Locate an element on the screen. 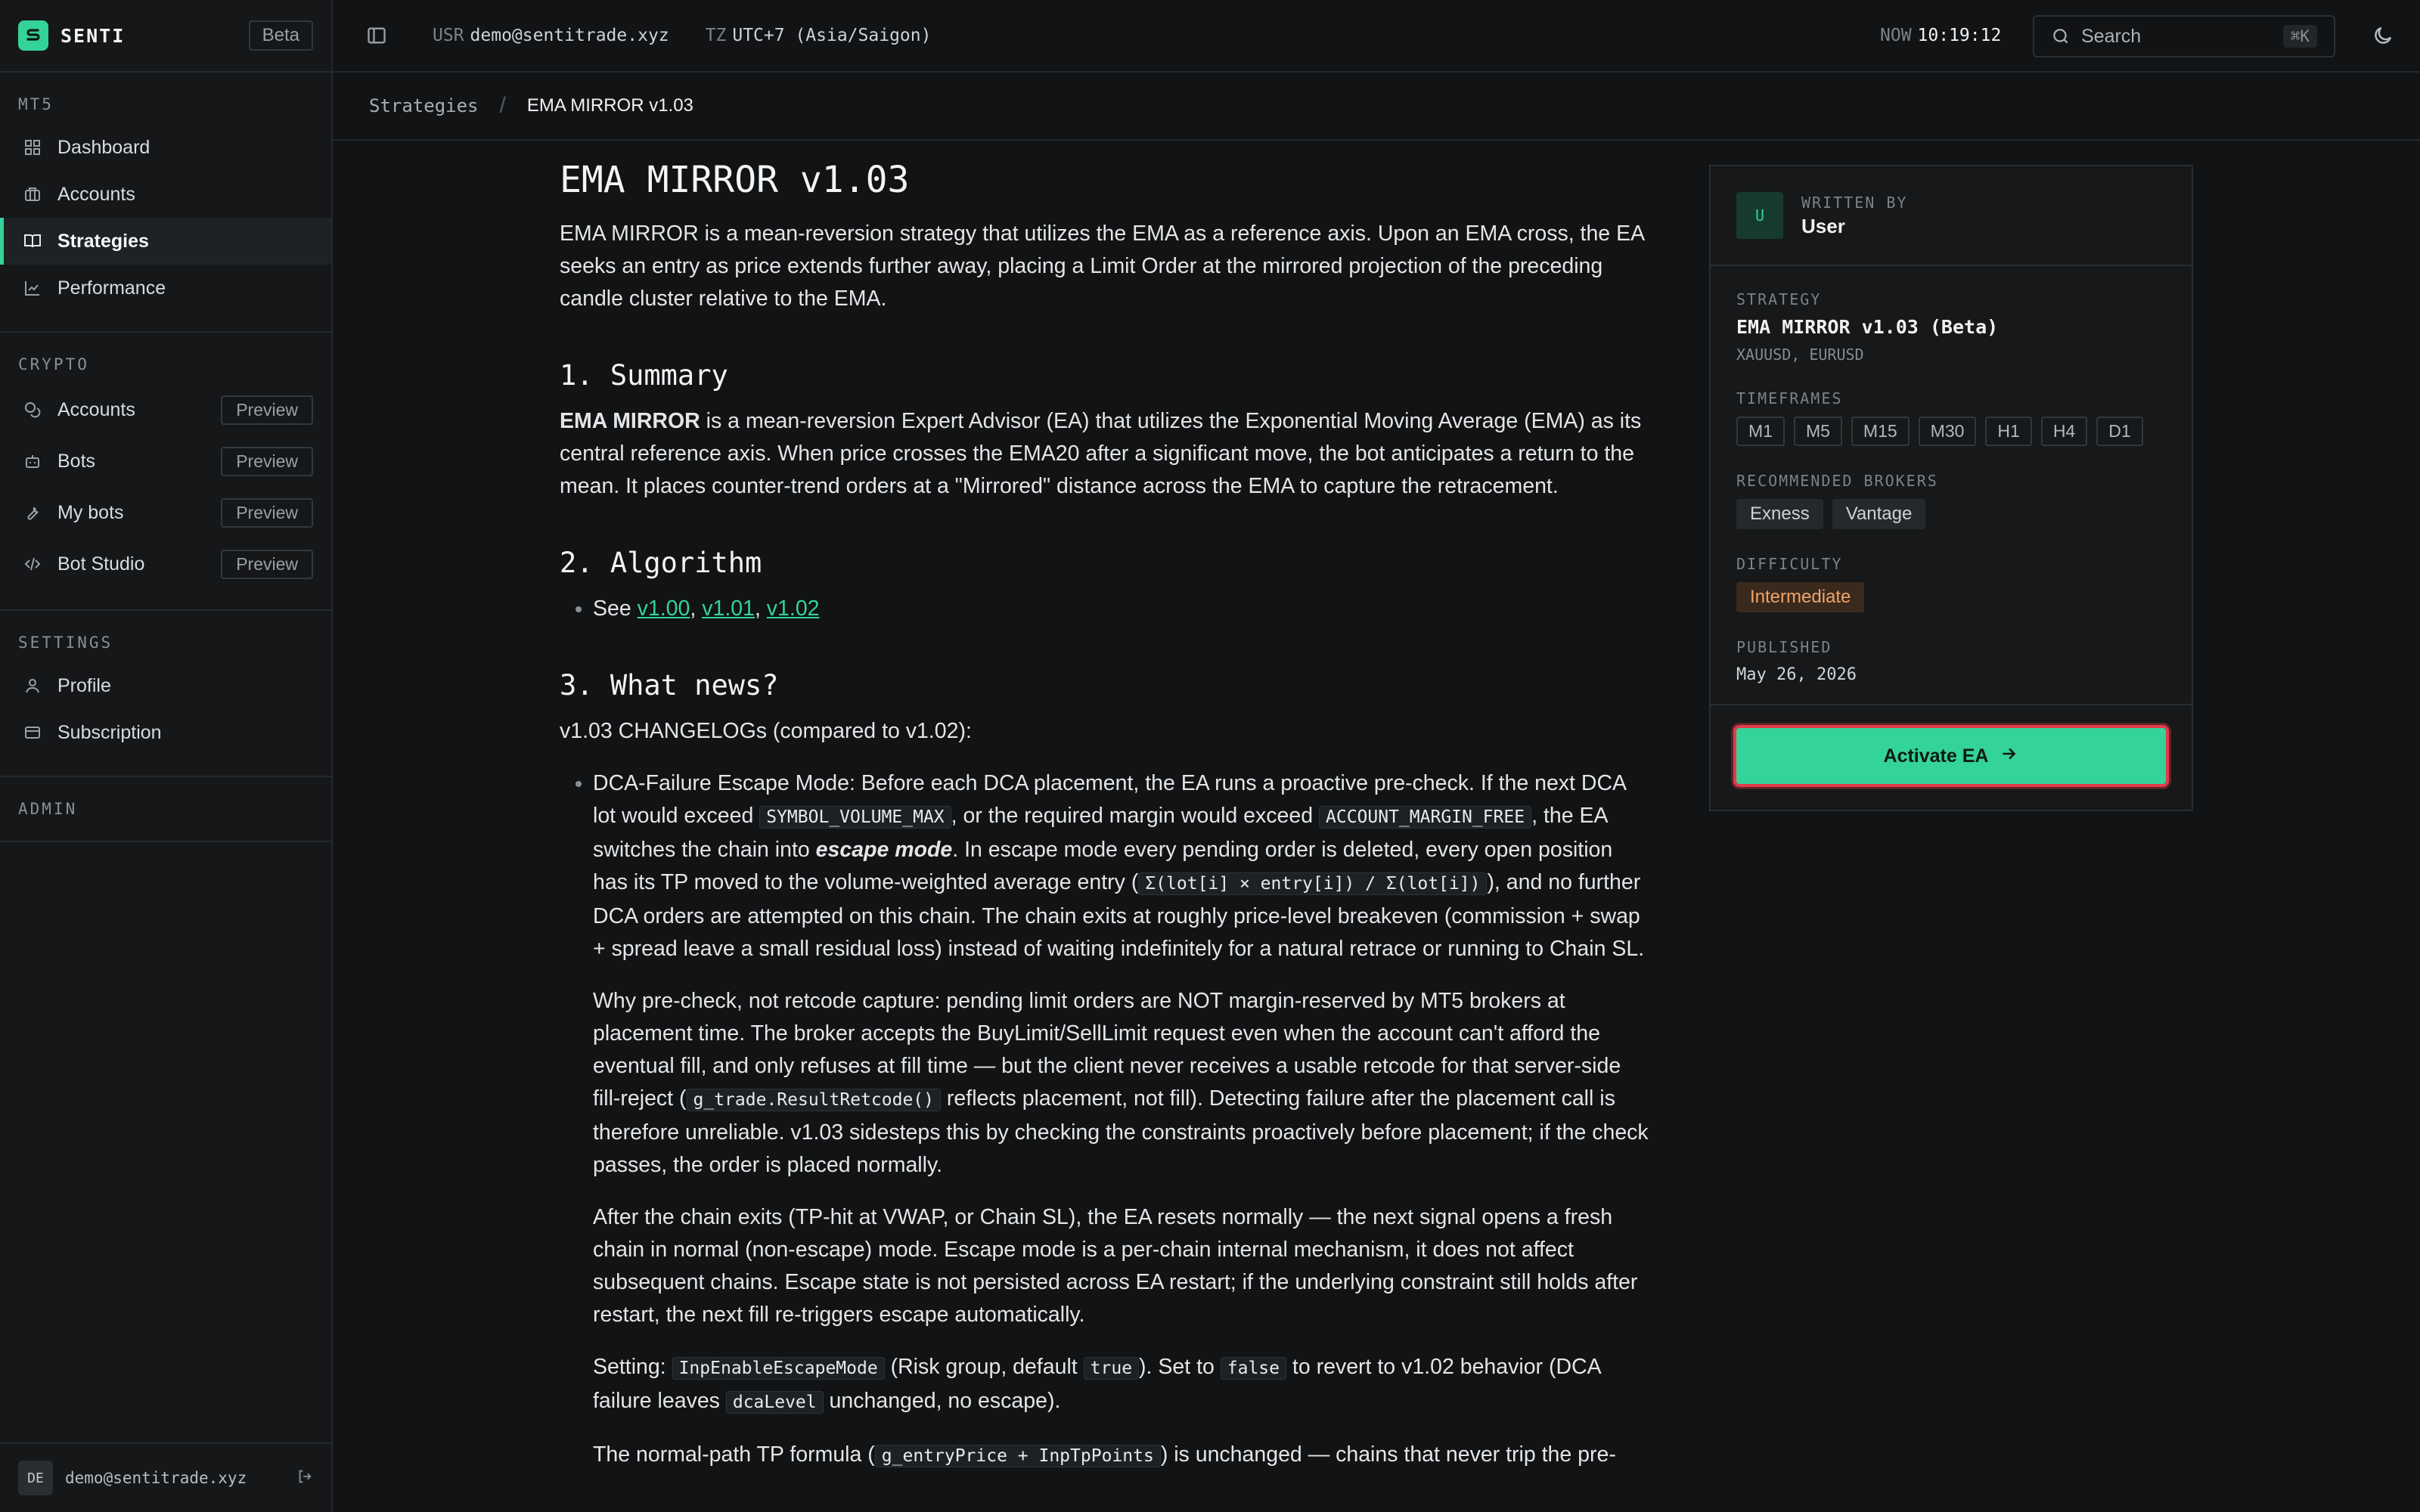 The height and width of the screenshot is (1512, 2420). timeframe-chip: M30 is located at coordinates (1947, 431).